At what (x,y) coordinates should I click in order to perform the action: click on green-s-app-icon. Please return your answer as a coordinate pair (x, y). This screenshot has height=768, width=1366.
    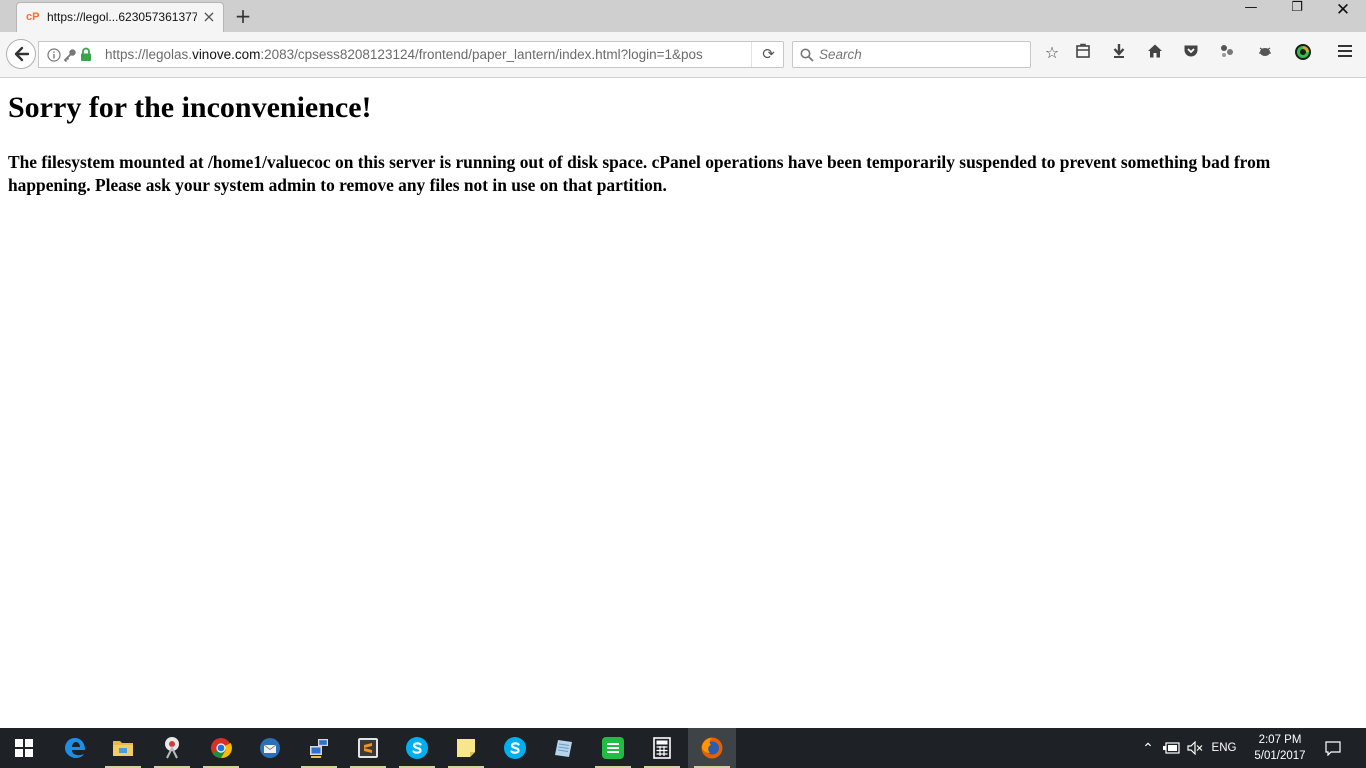
    Looking at the image, I should click on (613, 748).